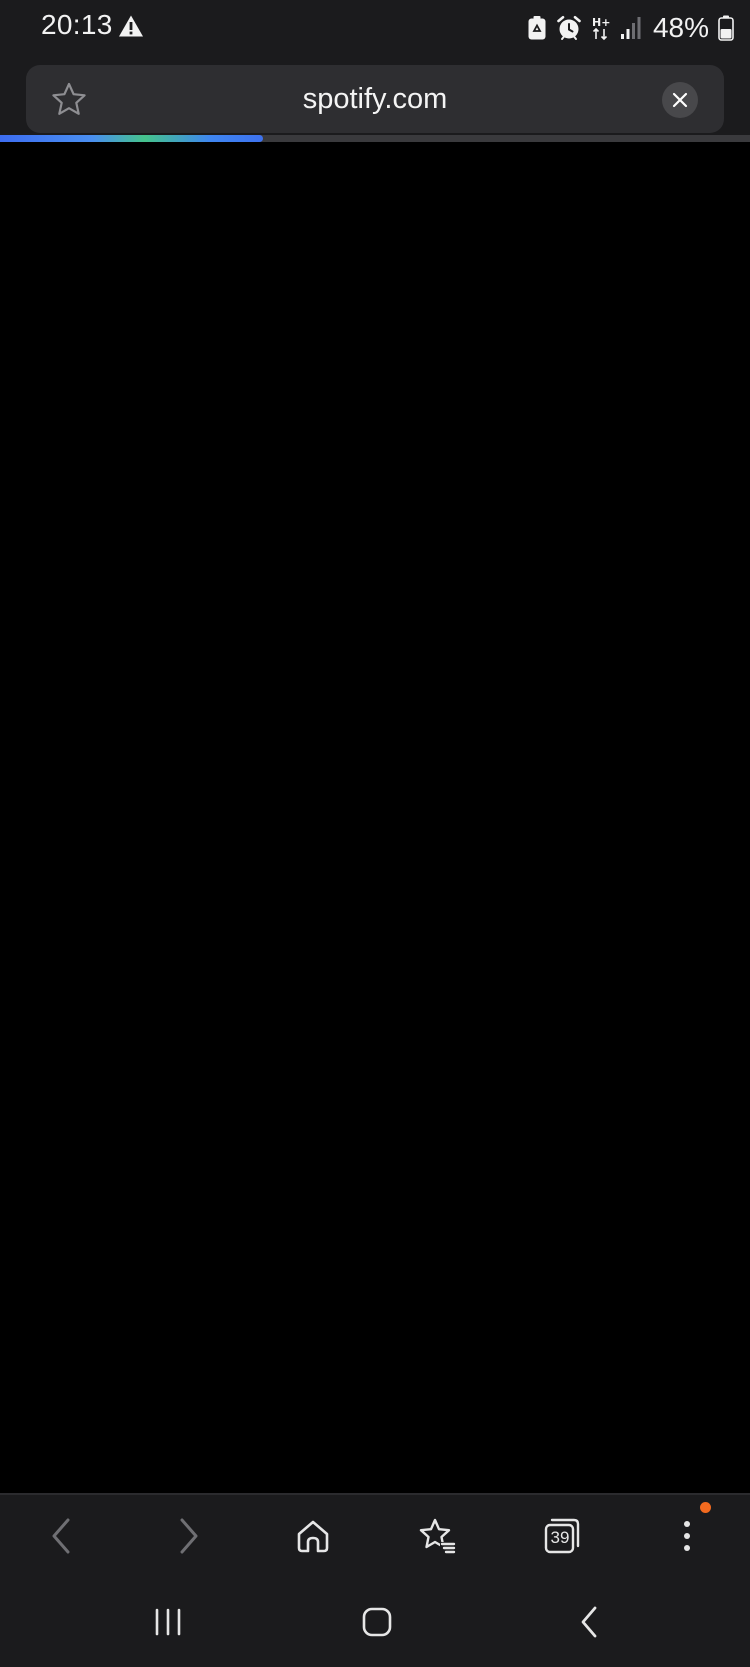 Image resolution: width=750 pixels, height=1667 pixels. What do you see at coordinates (726, 28) in the screenshot?
I see `battery-icon` at bounding box center [726, 28].